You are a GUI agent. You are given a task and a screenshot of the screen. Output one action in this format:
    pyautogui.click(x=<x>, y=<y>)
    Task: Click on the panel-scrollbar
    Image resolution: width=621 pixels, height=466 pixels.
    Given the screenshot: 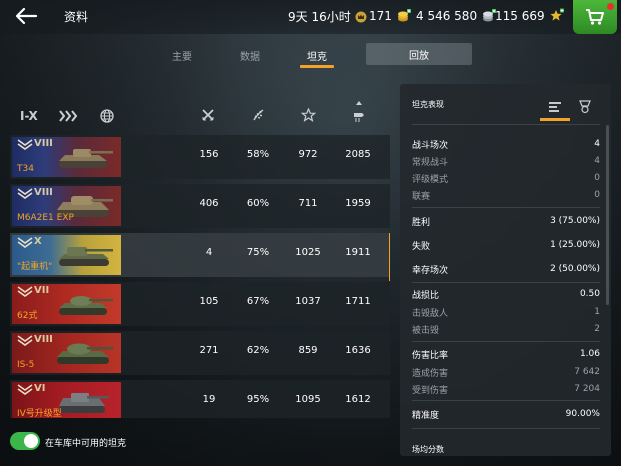 What is the action you would take?
    pyautogui.click(x=607, y=215)
    